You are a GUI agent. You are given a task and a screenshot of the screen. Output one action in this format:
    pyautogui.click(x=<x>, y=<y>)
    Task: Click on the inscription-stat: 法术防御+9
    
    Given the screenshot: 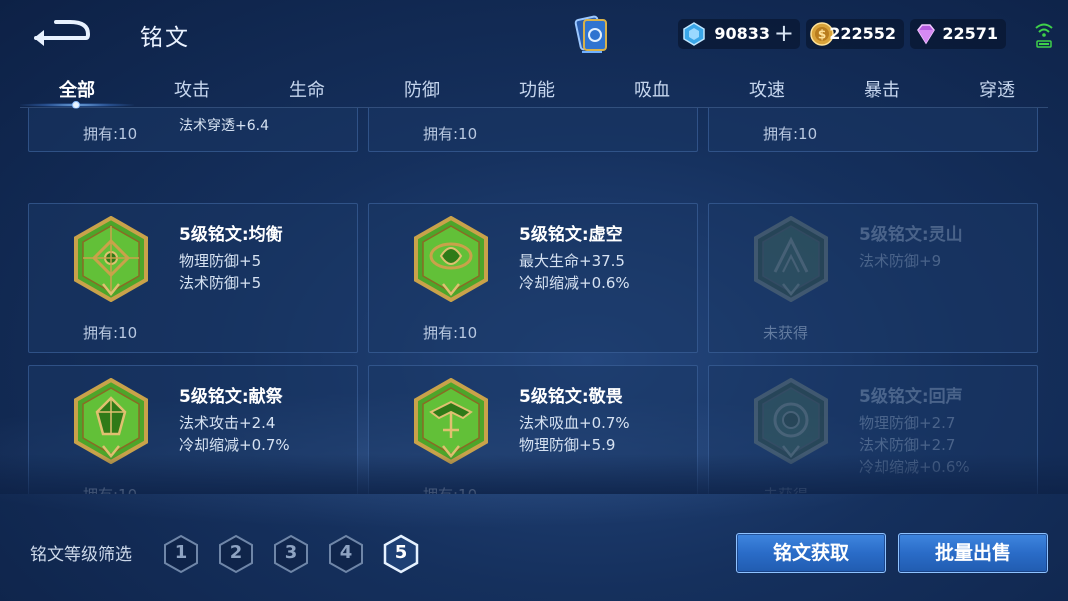 What is the action you would take?
    pyautogui.click(x=900, y=261)
    